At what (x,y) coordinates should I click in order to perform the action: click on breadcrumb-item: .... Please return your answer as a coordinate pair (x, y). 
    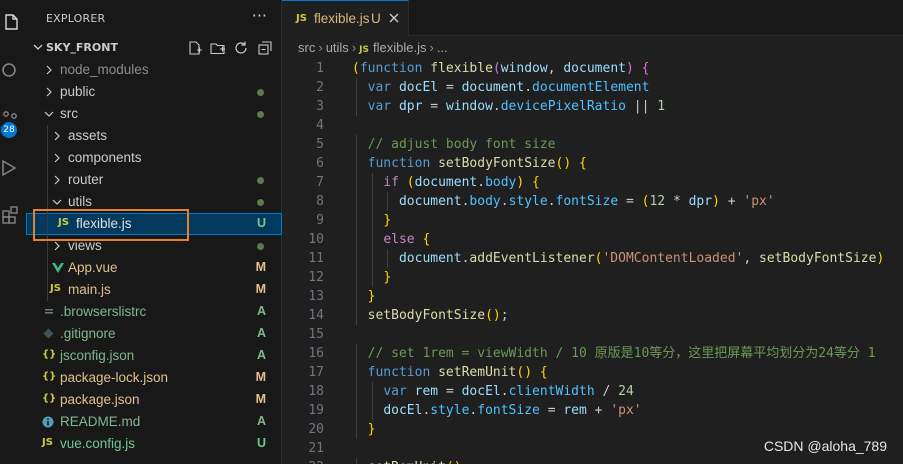
    Looking at the image, I should click on (442, 47).